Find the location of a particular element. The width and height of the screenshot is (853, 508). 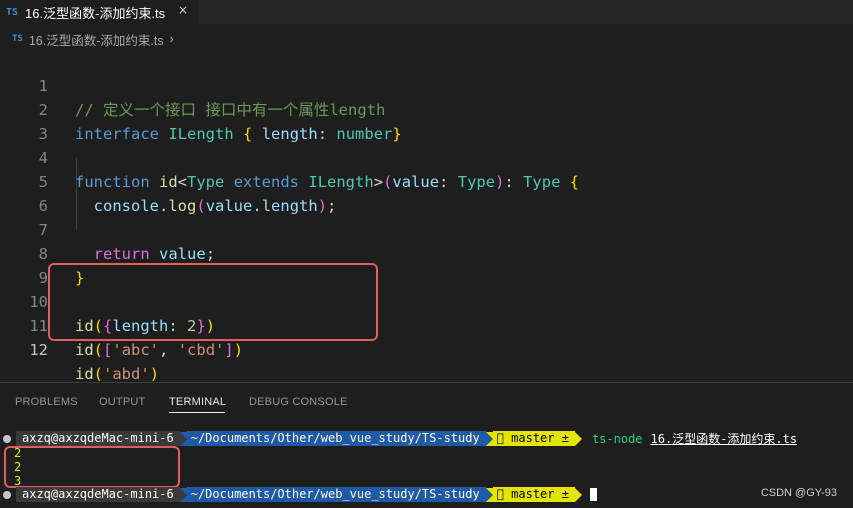

breadcrumb-file: 16.泛型函数-添加约束.ts is located at coordinates (96, 39).